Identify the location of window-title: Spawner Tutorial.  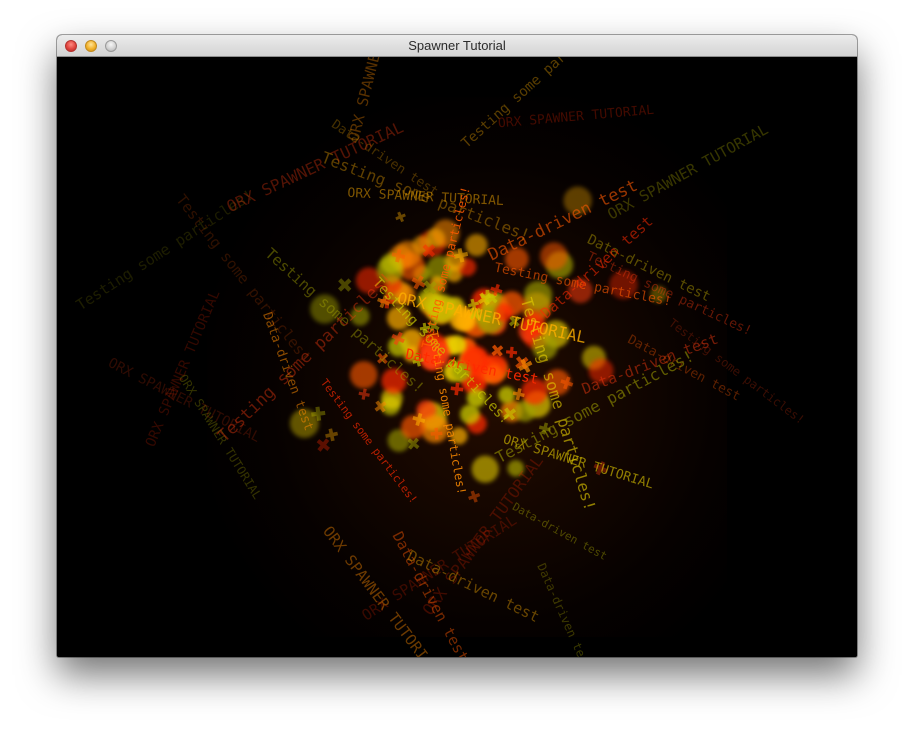
(457, 45).